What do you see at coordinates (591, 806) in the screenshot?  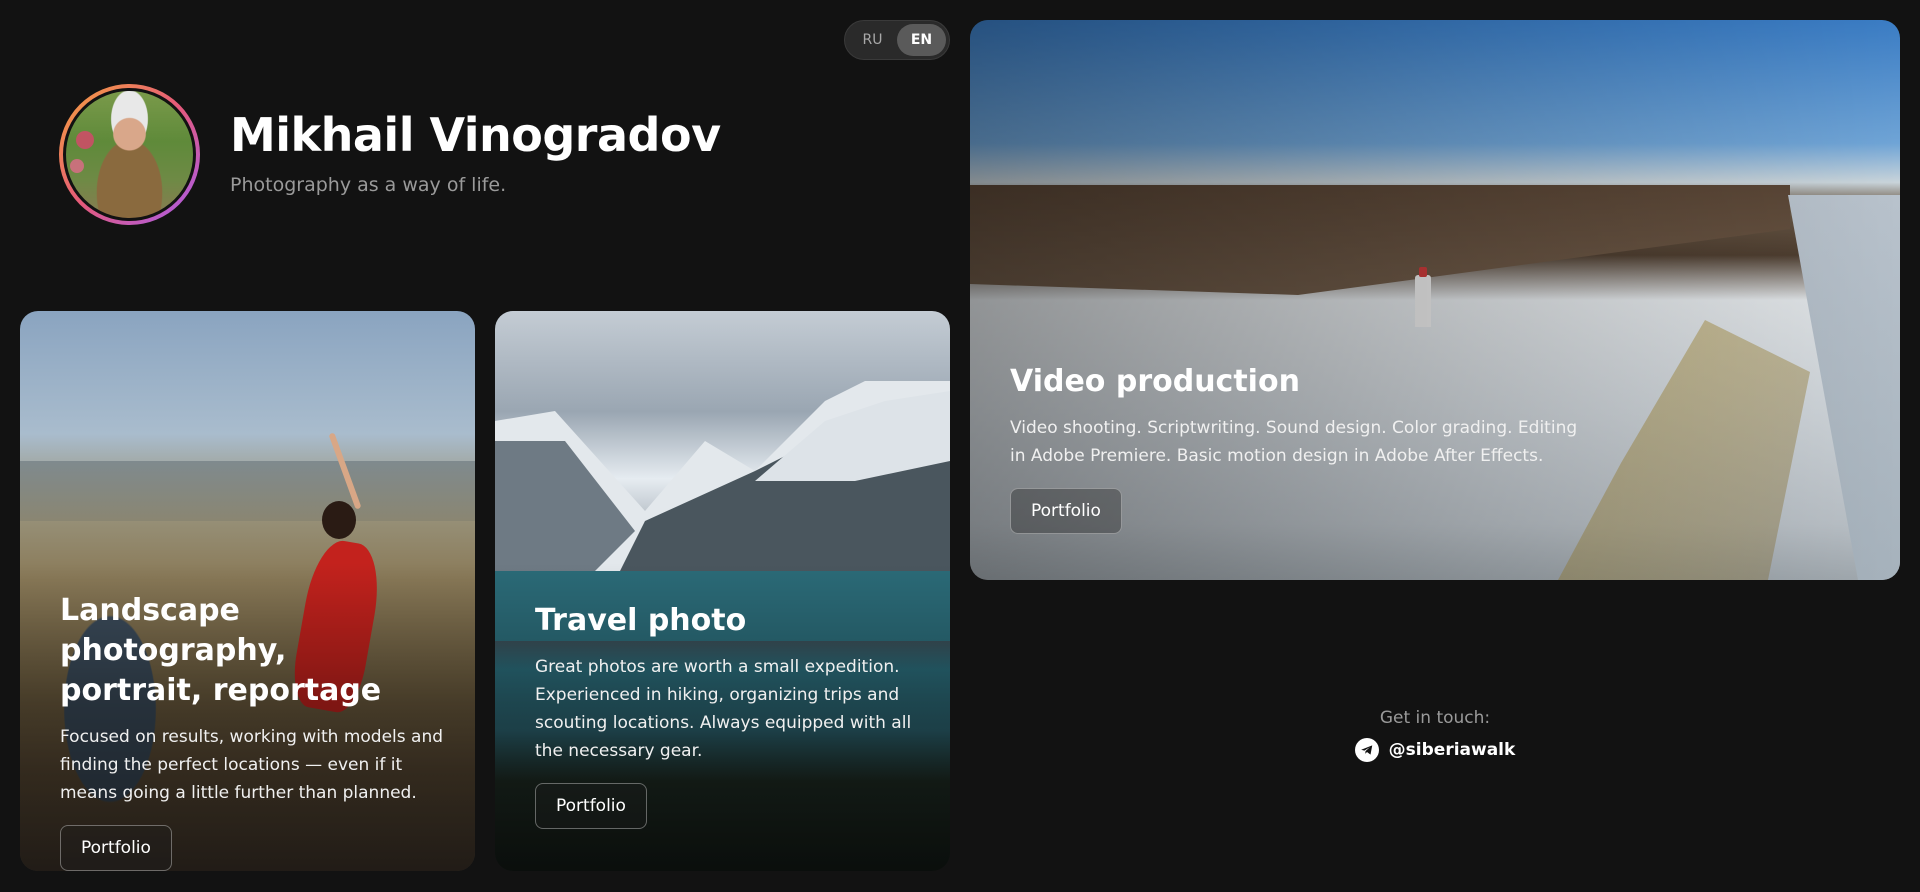 I see `portfolio-button-travel: Portfolio` at bounding box center [591, 806].